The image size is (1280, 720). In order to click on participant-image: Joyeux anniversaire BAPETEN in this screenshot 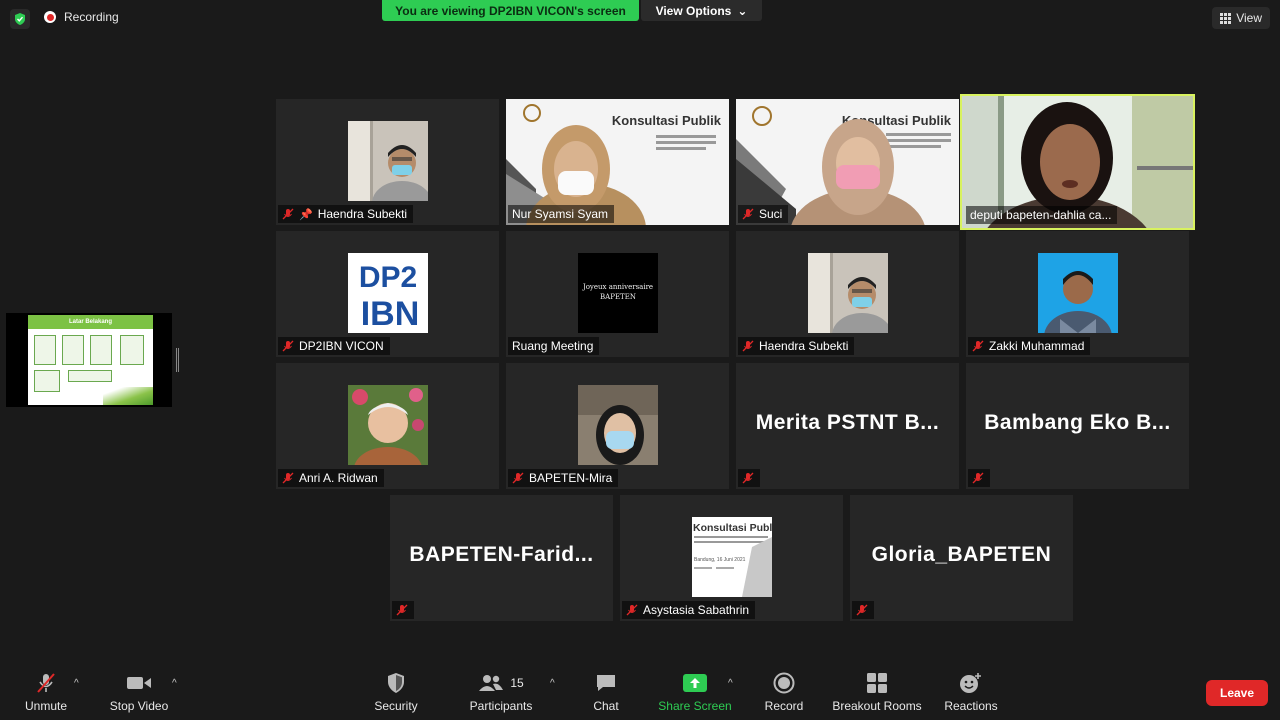, I will do `click(618, 293)`.